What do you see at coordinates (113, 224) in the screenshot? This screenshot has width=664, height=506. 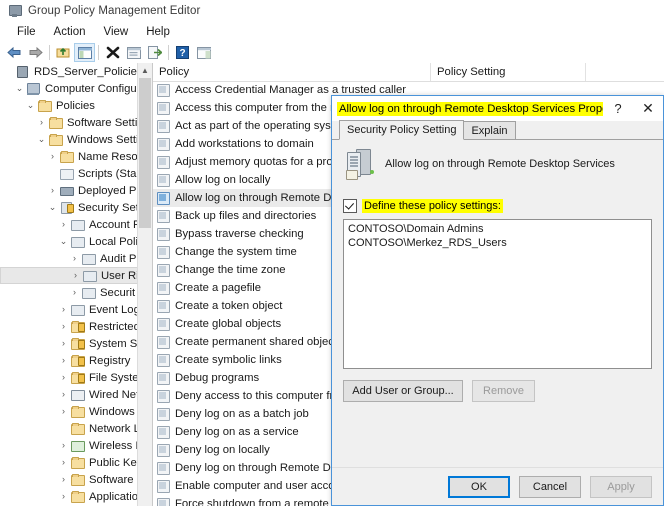 I see `tree-item-label: Account P` at bounding box center [113, 224].